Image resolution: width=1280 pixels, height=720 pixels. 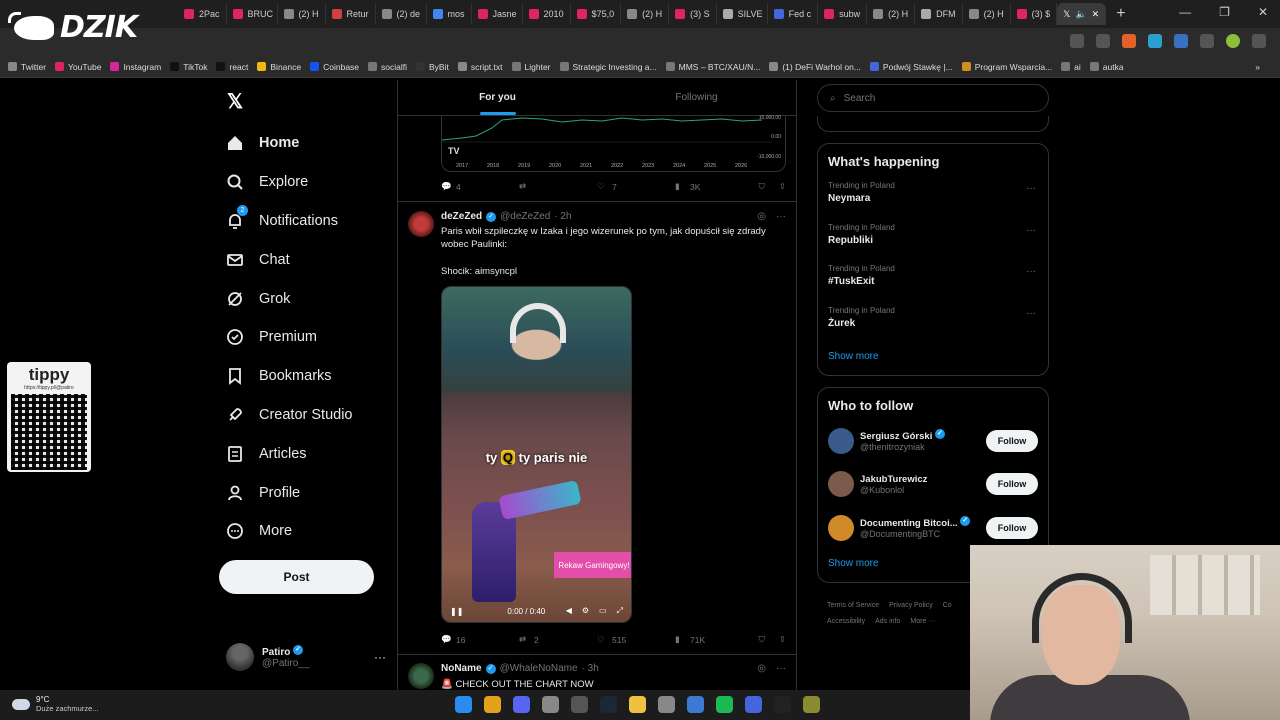 What do you see at coordinates (480, 186) in the screenshot?
I see `reply-button: 💬 4` at bounding box center [480, 186].